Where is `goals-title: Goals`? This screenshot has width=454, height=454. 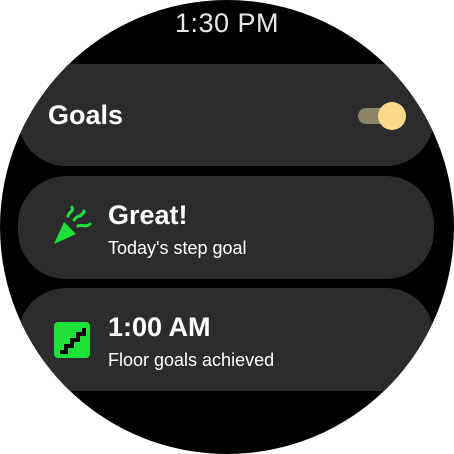
goals-title: Goals is located at coordinates (86, 115).